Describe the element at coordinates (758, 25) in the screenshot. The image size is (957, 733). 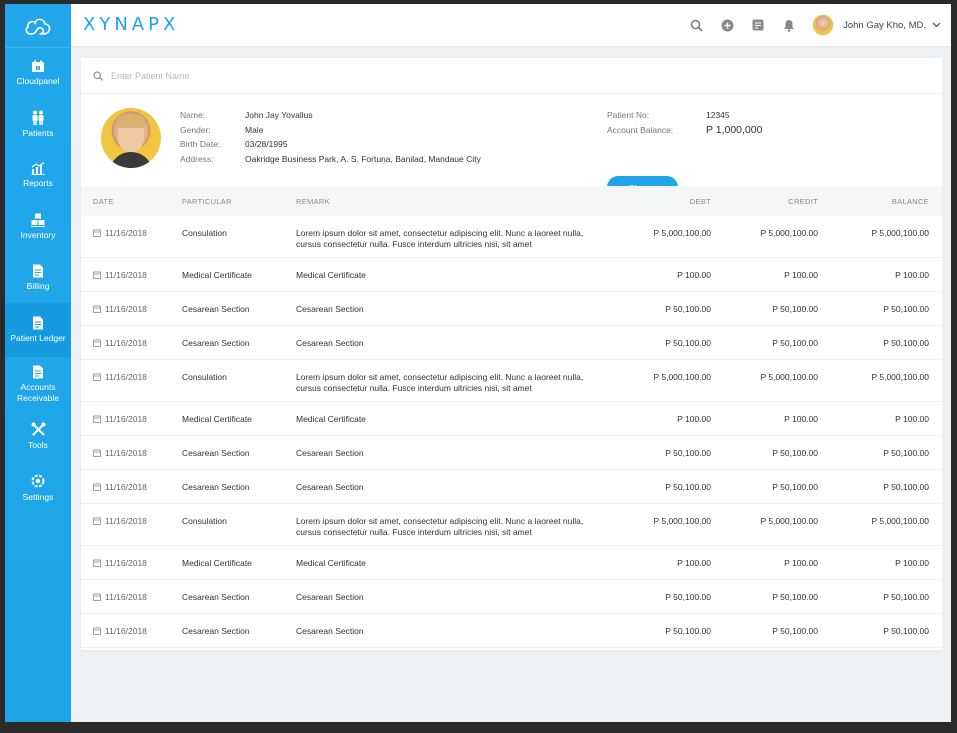
I see `notes-icon` at that location.